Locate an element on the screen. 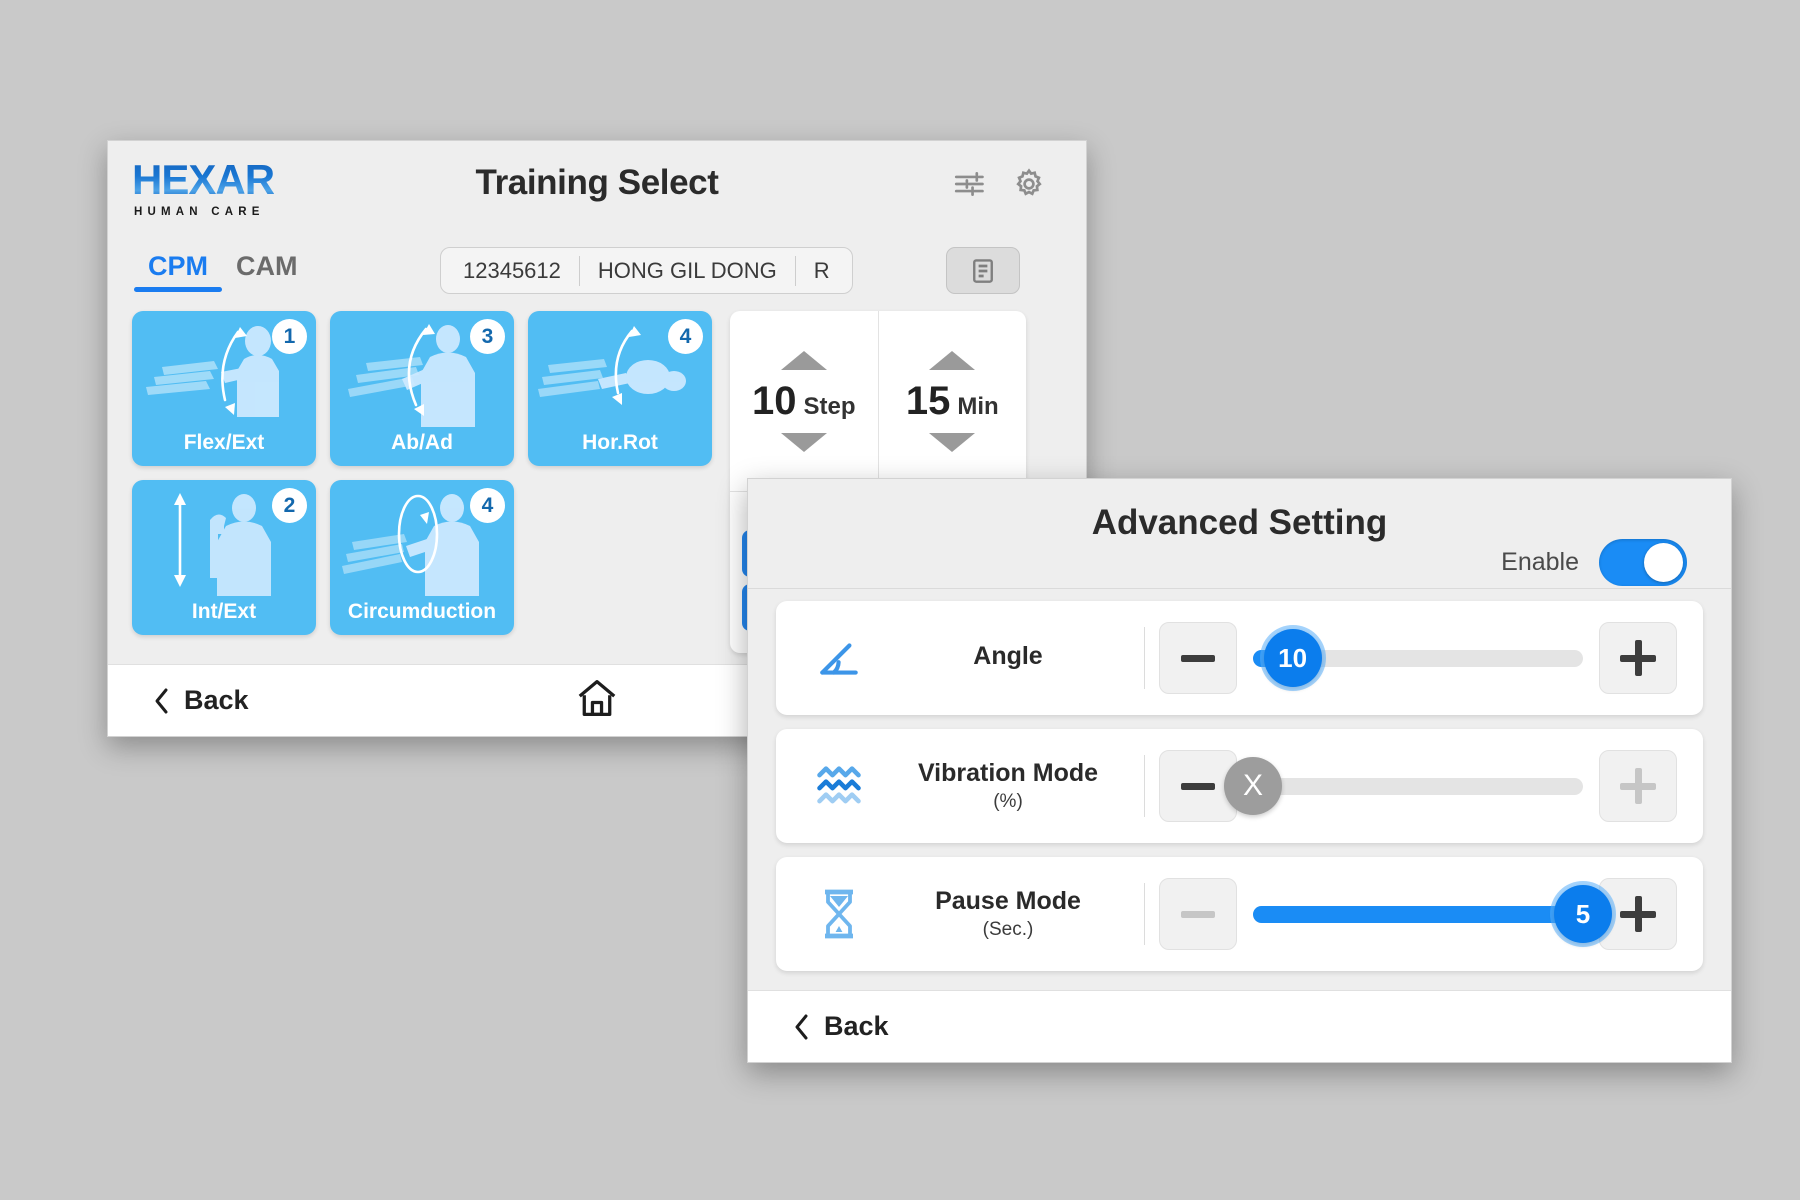  step-value-group: 10 Step is located at coordinates (804, 401).